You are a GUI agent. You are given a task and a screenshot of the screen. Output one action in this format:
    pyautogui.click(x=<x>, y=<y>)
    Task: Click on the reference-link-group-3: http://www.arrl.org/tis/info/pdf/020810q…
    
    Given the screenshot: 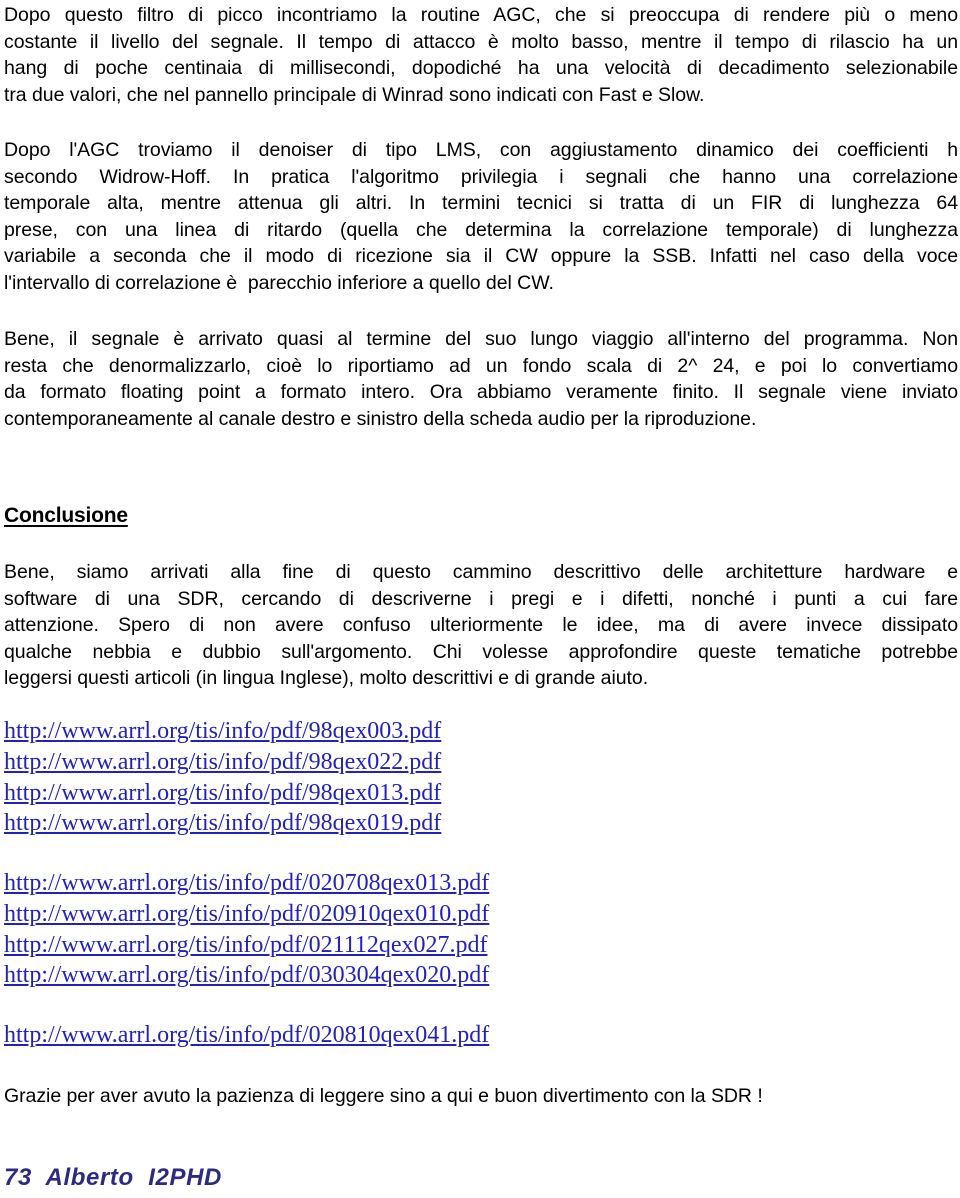 What is the action you would take?
    pyautogui.click(x=246, y=1035)
    